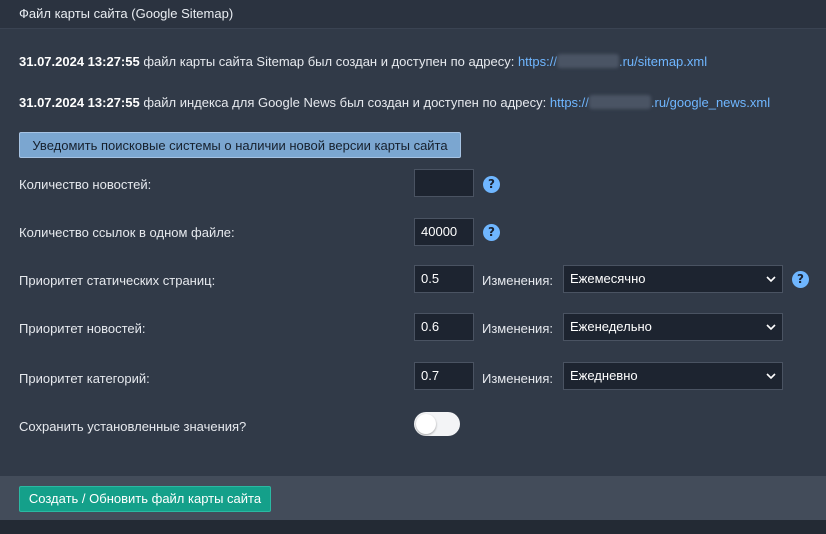 The width and height of the screenshot is (826, 534). What do you see at coordinates (426, 424) in the screenshot?
I see `toggle-knob` at bounding box center [426, 424].